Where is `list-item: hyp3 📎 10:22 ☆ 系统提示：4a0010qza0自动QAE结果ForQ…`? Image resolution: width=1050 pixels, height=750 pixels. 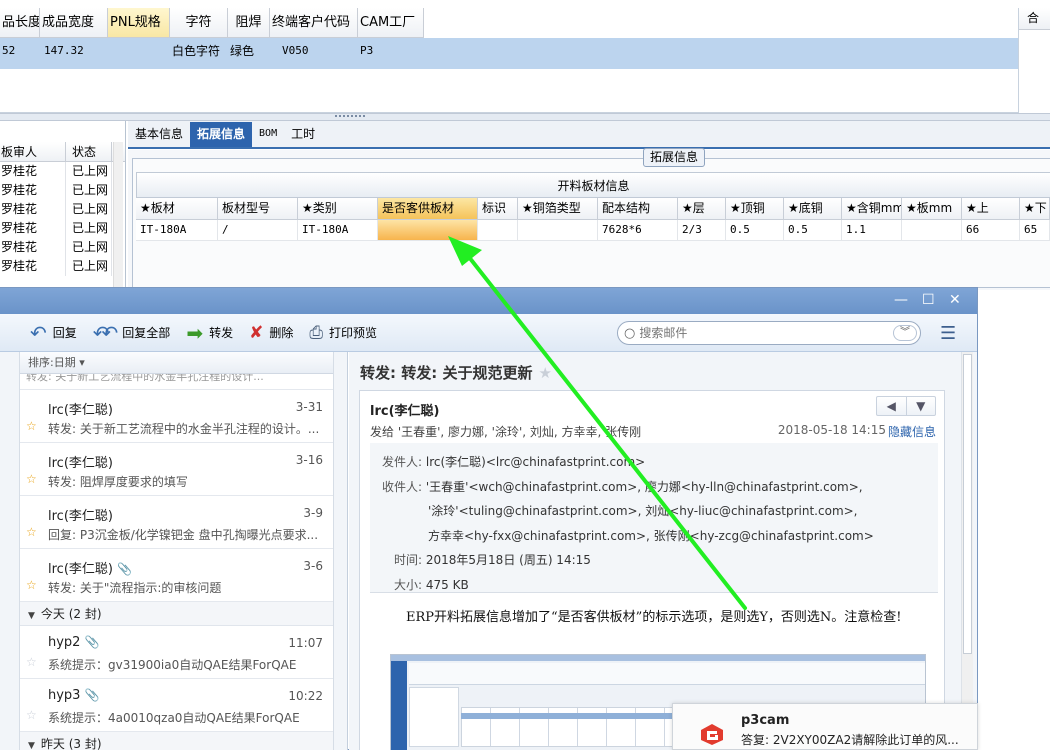
list-item: hyp3 📎 10:22 ☆ 系统提示：4a0010qza0自动QAE结果ForQ… is located at coordinates (176, 705).